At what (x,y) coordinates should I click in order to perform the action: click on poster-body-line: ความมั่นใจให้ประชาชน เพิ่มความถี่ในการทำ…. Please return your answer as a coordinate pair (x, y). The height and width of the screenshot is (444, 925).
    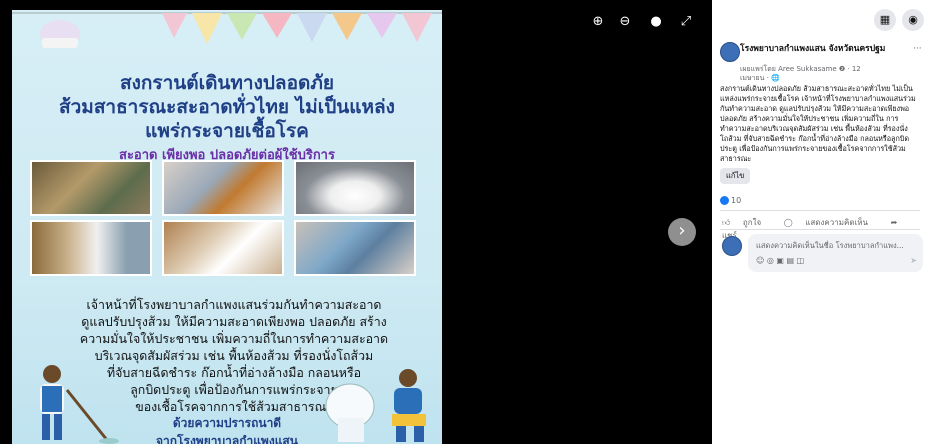
    Looking at the image, I should click on (234, 338).